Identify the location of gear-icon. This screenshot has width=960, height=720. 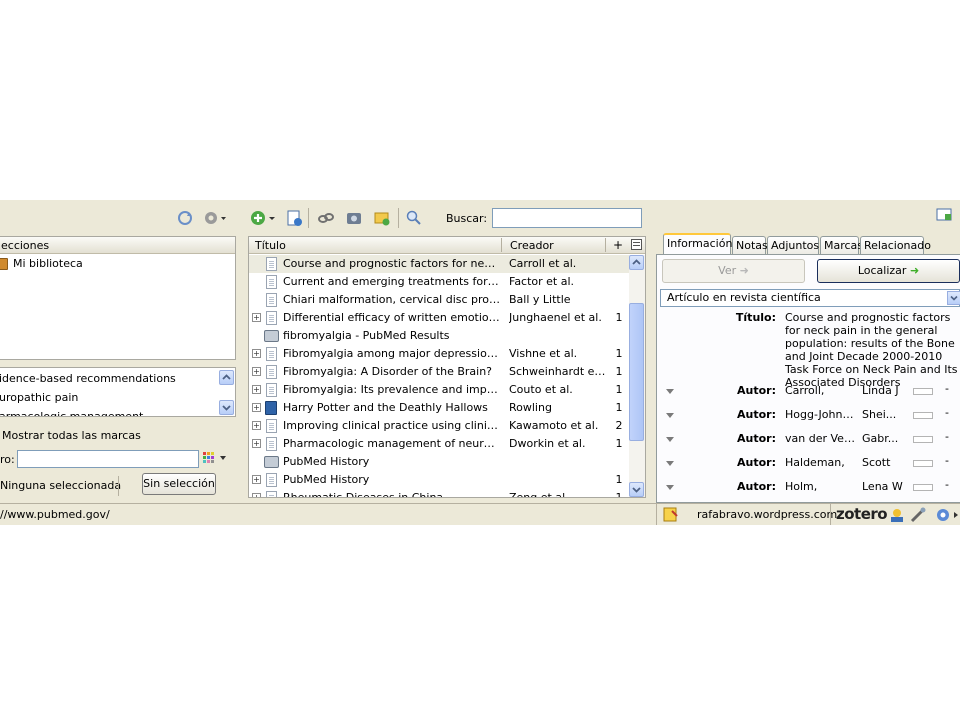
(215, 218).